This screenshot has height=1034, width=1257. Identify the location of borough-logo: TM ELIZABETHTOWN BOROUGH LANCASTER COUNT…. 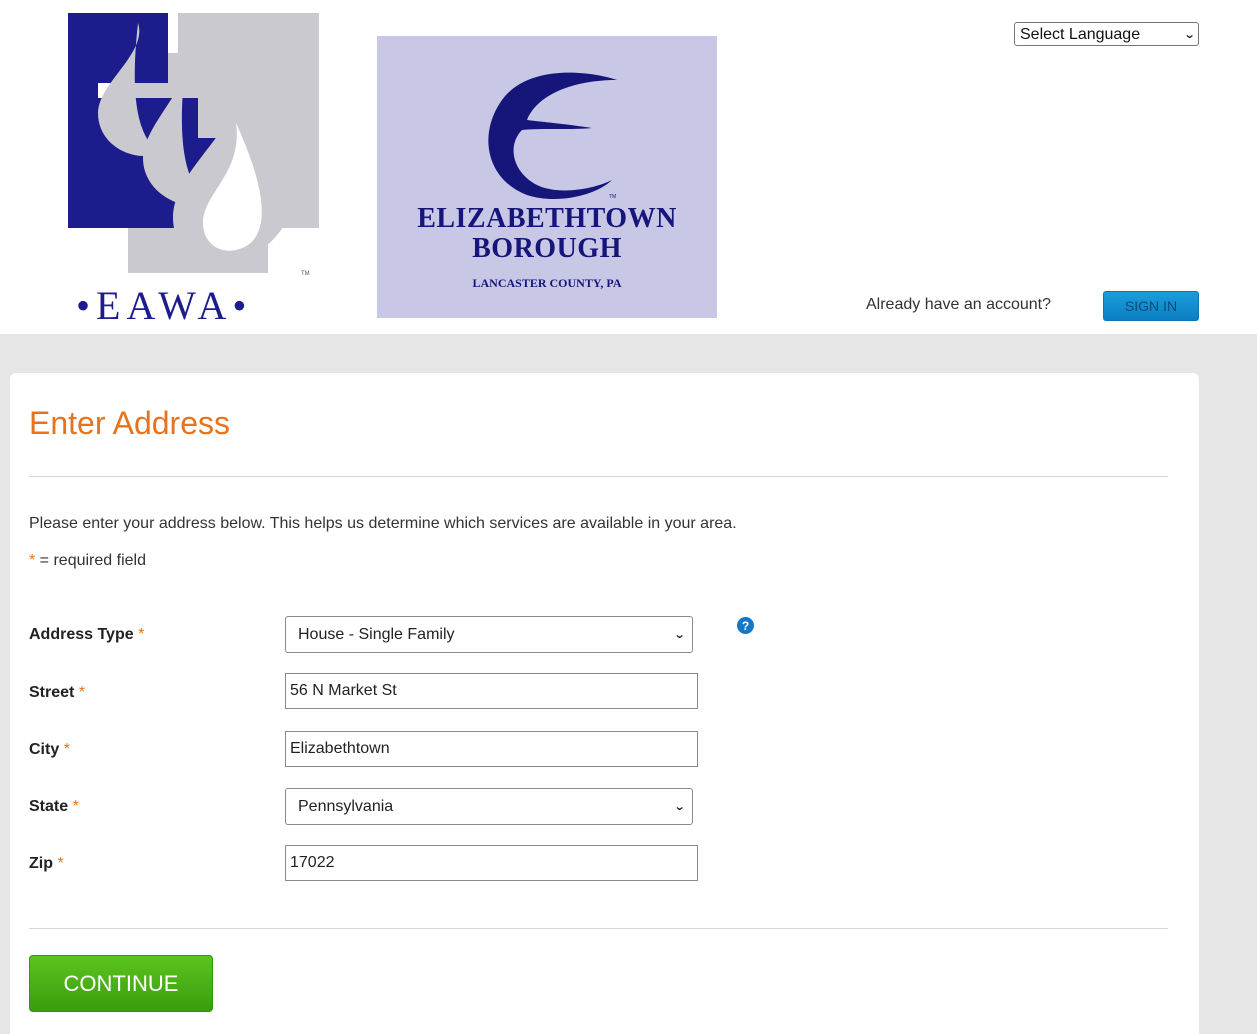
(547, 177).